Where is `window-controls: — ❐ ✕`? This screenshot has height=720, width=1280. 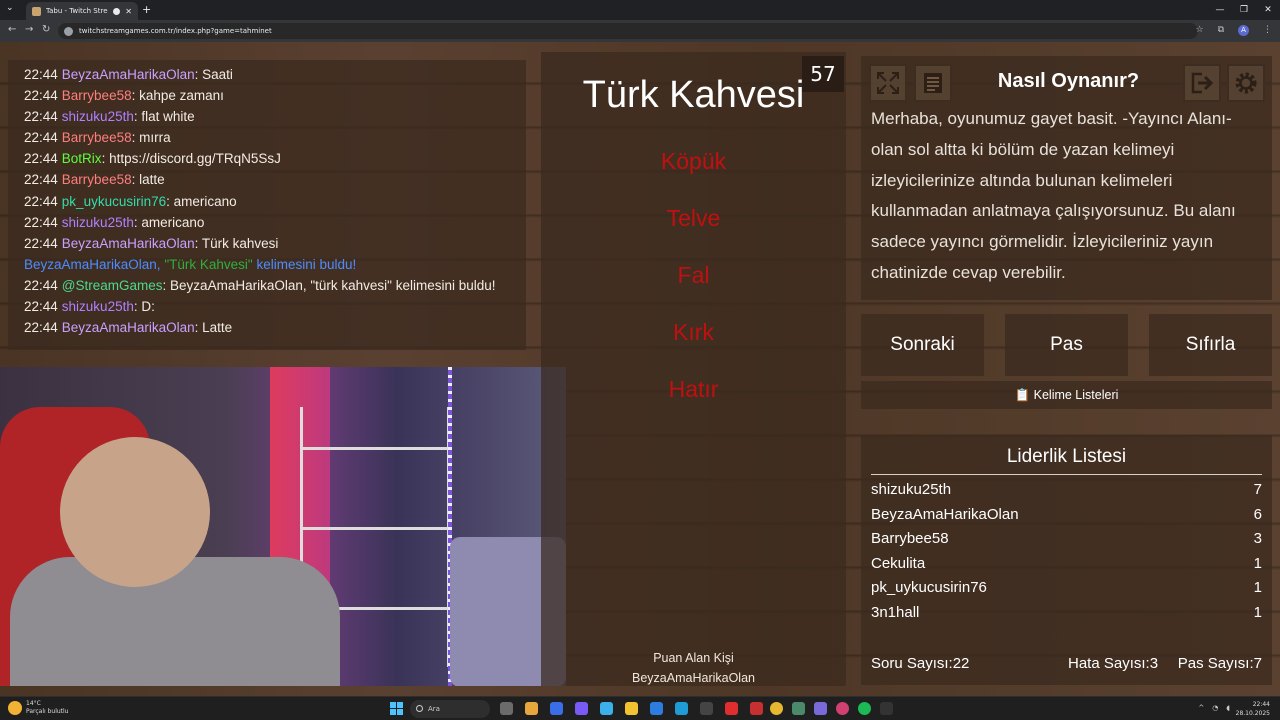 window-controls: — ❐ ✕ is located at coordinates (1244, 10).